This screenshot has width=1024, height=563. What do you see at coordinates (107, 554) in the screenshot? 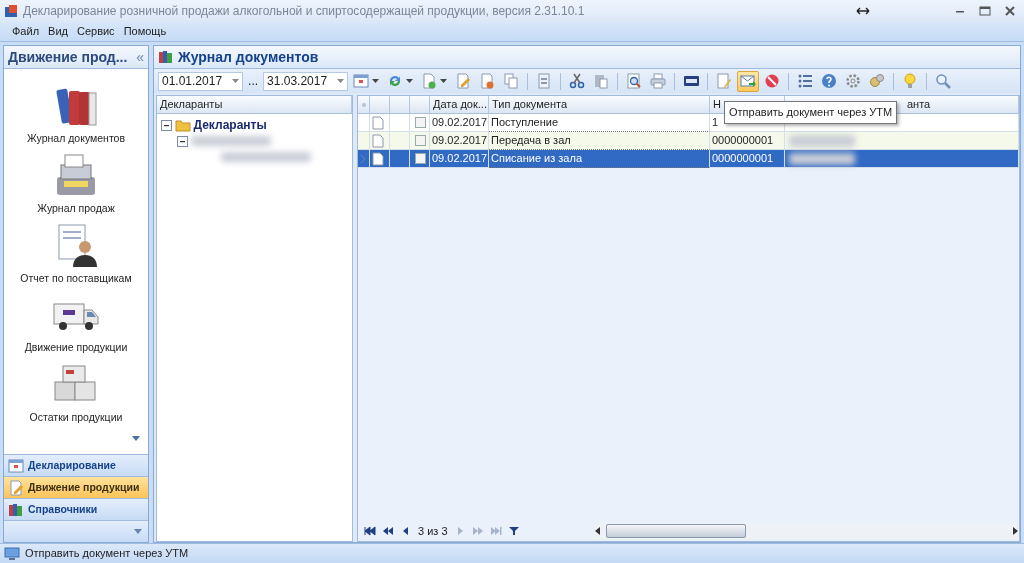
I see `status-text: Отправить документ через УТМ` at bounding box center [107, 554].